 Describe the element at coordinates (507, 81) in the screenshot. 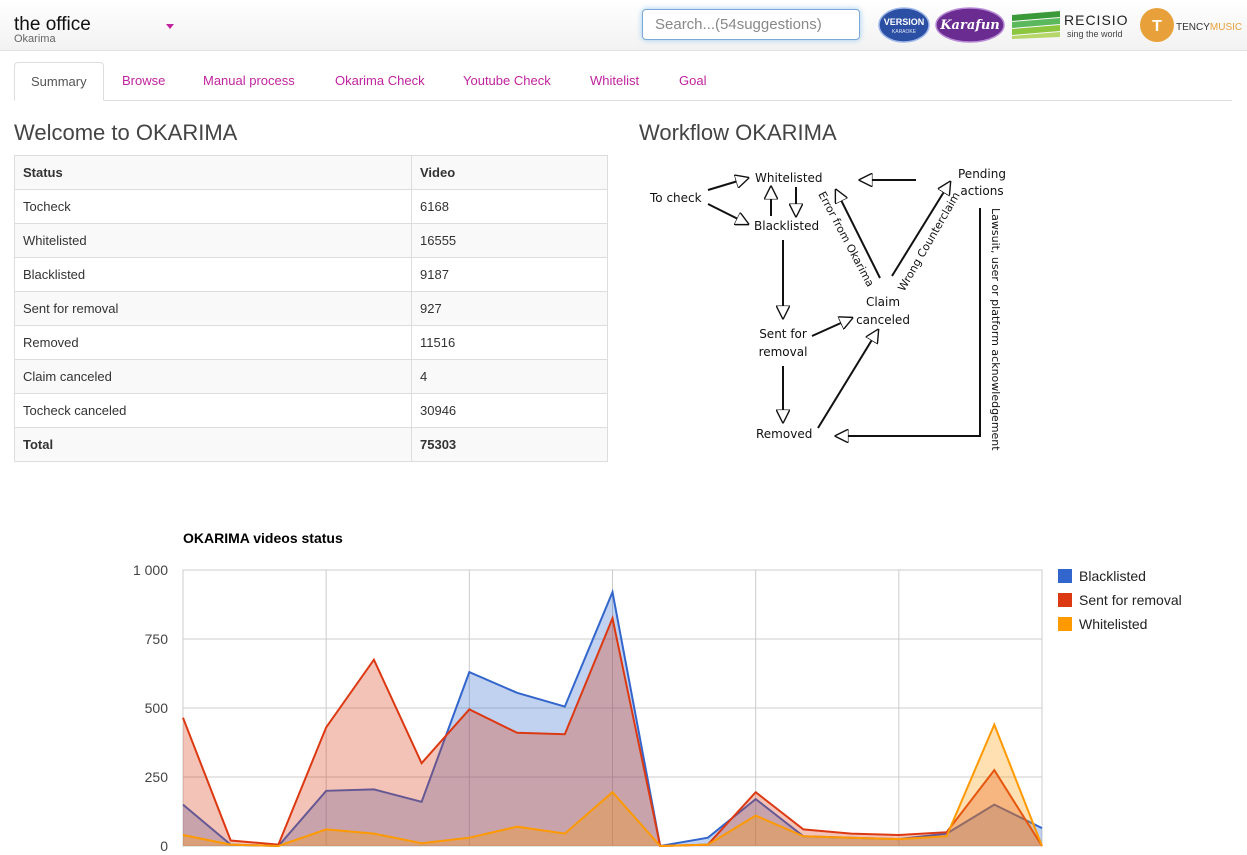

I see `tab-youtube-check: Youtube Check` at that location.